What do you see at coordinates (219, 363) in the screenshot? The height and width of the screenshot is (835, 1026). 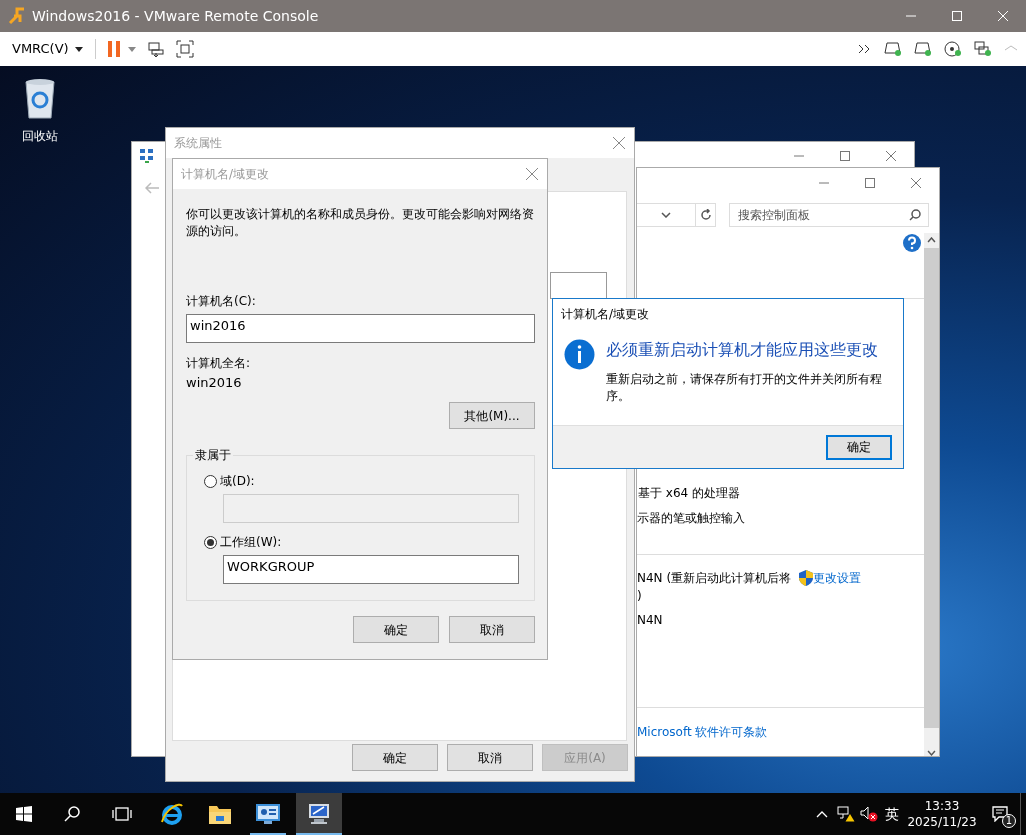 I see `field-label: 计算机全名:` at bounding box center [219, 363].